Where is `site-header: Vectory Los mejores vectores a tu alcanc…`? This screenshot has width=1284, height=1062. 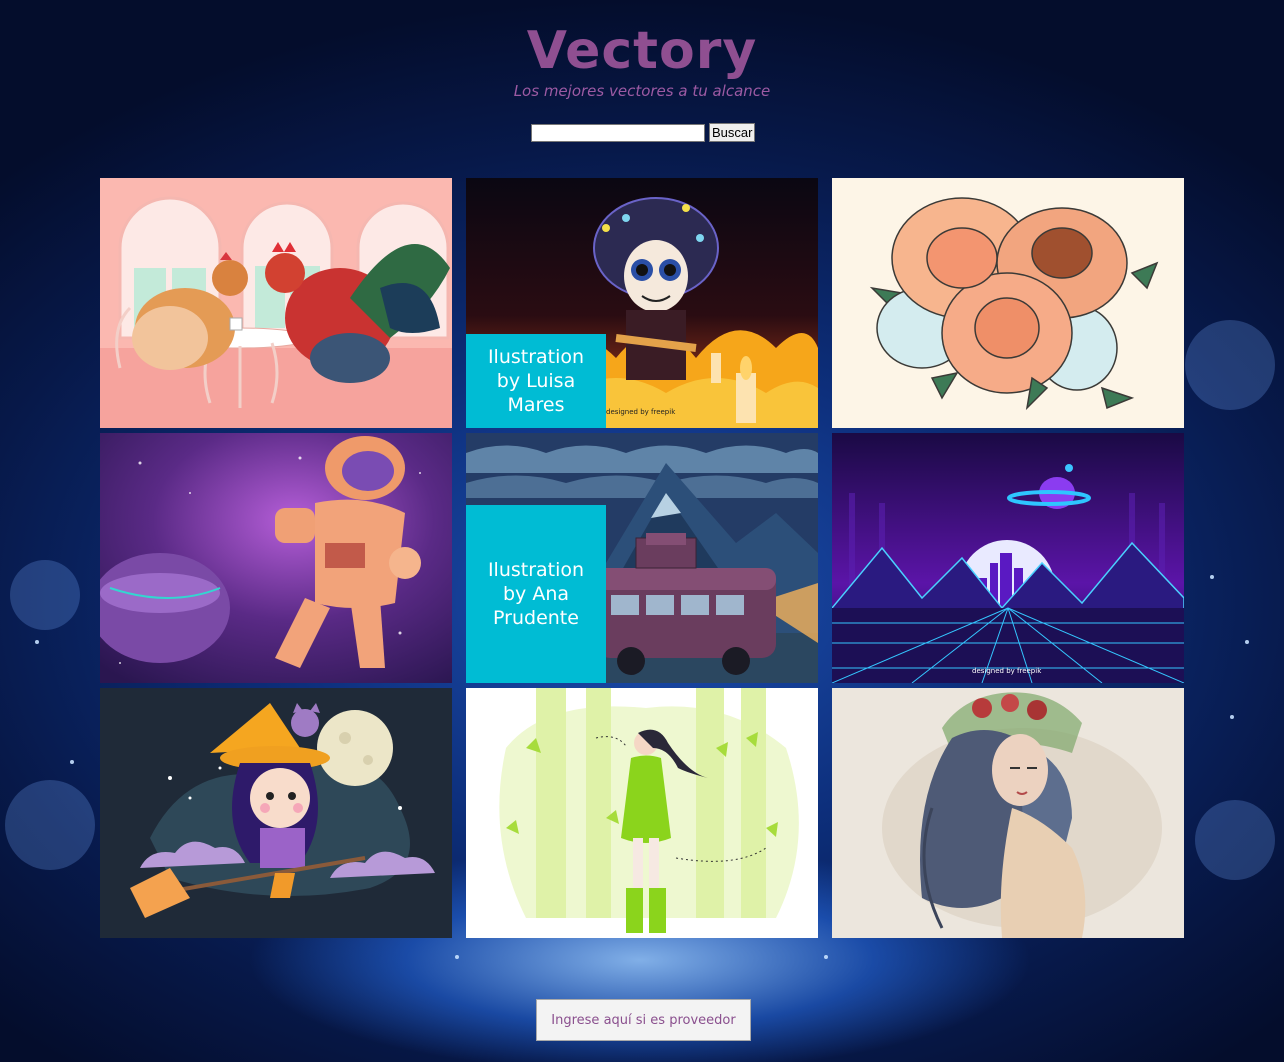
site-header: Vectory Los mejores vectores a tu alcanc… is located at coordinates (642, 60).